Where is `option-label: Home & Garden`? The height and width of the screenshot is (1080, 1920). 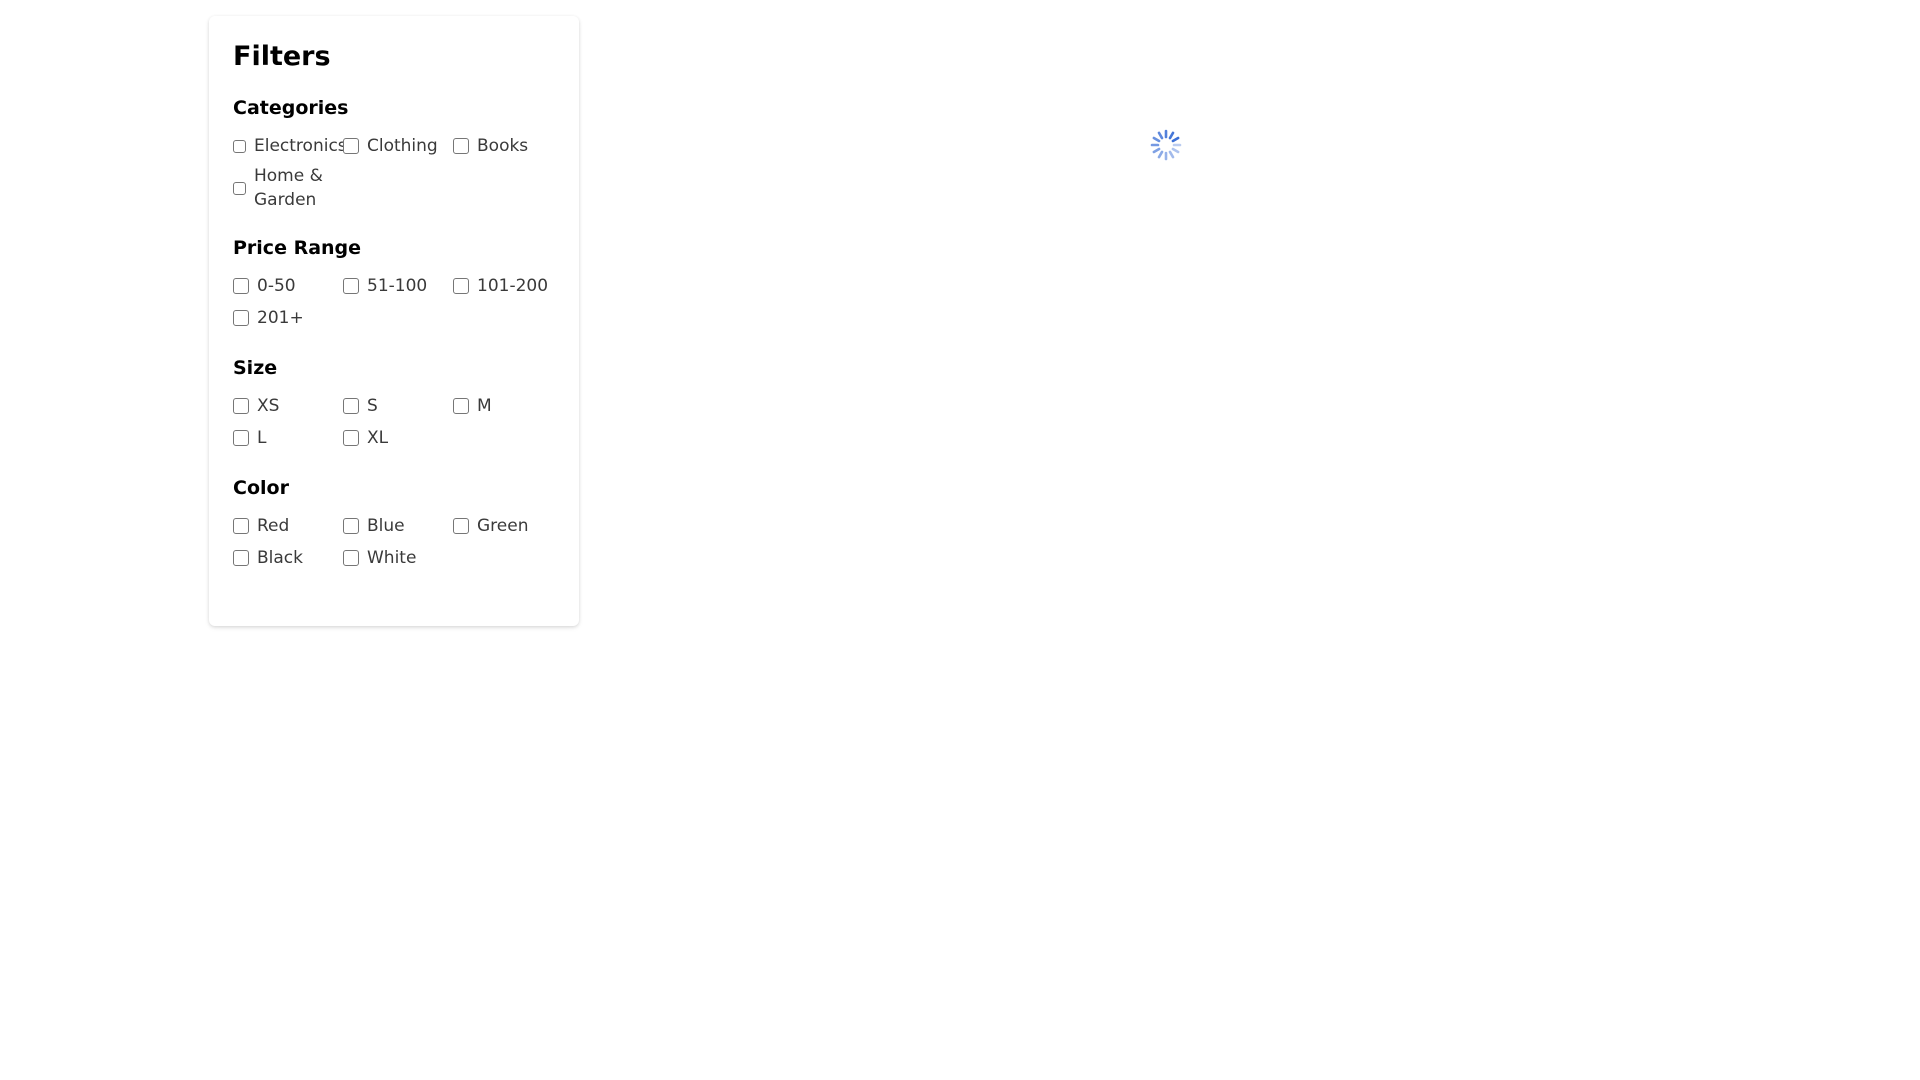 option-label: Home & Garden is located at coordinates (288, 188).